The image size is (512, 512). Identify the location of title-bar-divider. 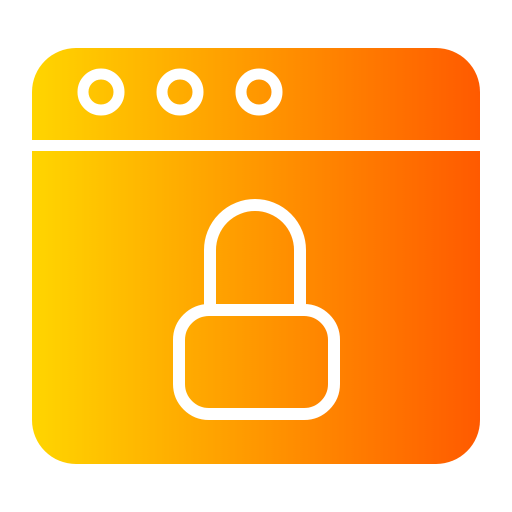
(256, 145).